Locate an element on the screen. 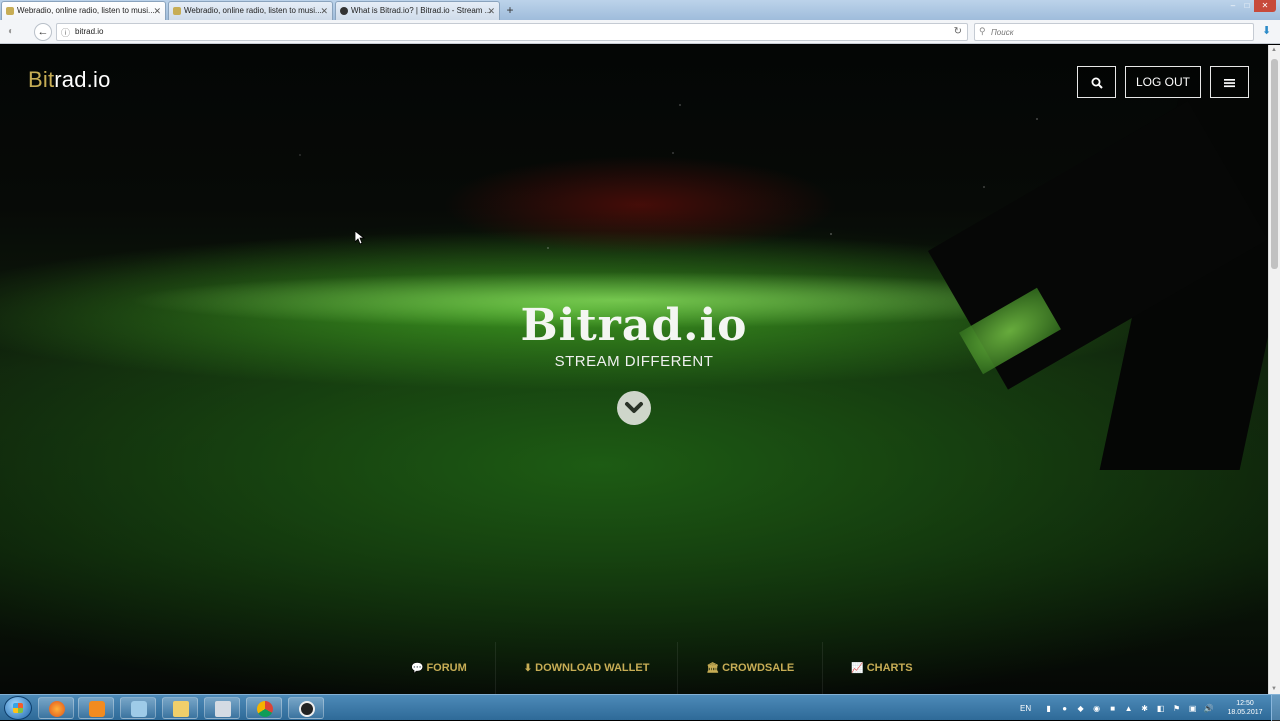 The image size is (1280, 721). search-icon is located at coordinates (1097, 83).